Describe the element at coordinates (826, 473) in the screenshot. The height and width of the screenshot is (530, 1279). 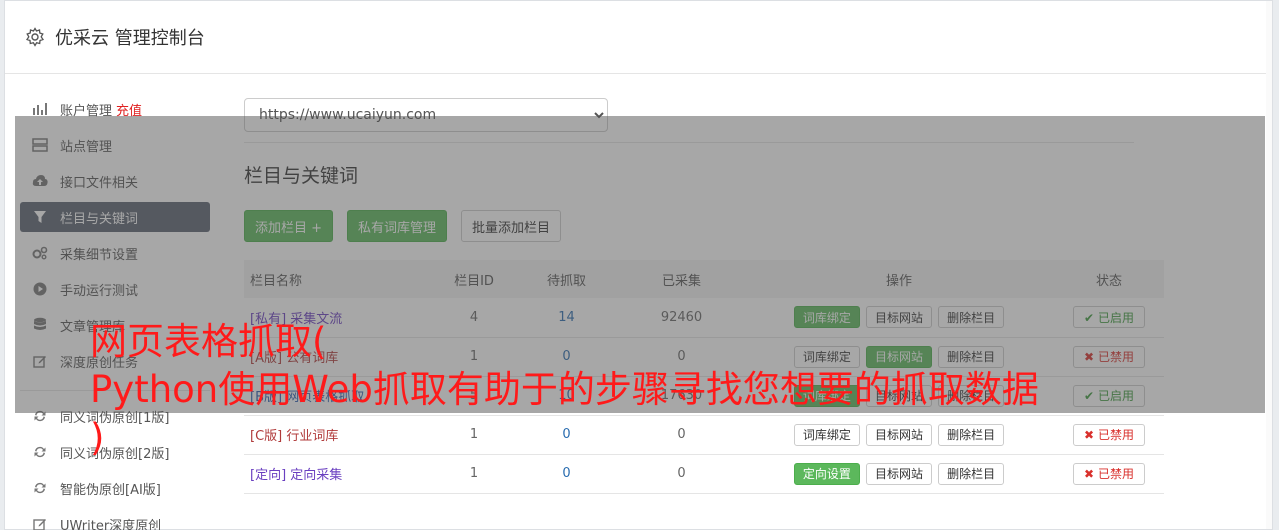
I see `directed-settings-button: 定向设置` at that location.